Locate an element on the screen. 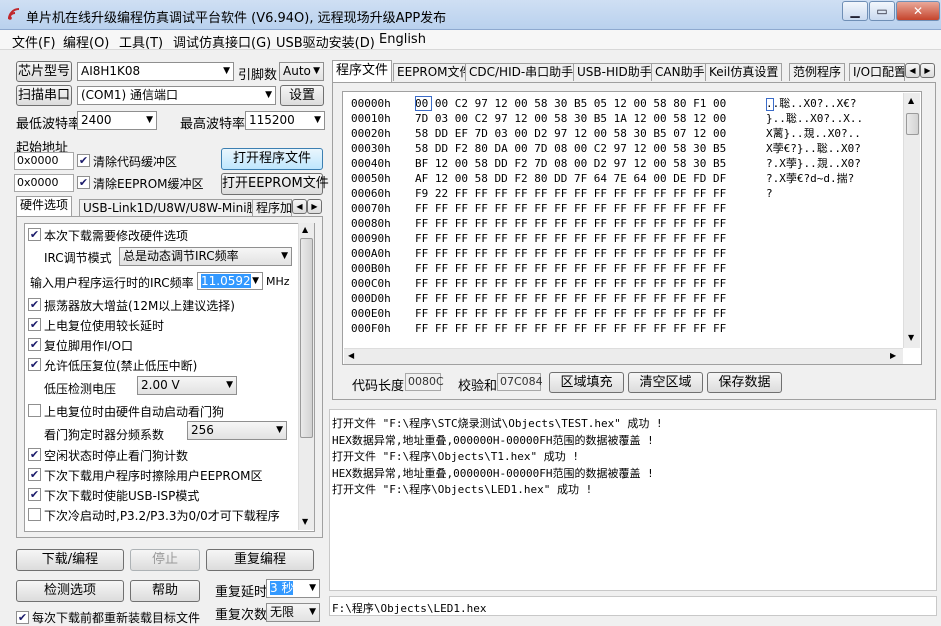 This screenshot has height=626, width=941. tab-cdc-hid-serial: CDC/HID-串口助手 is located at coordinates (521, 72).